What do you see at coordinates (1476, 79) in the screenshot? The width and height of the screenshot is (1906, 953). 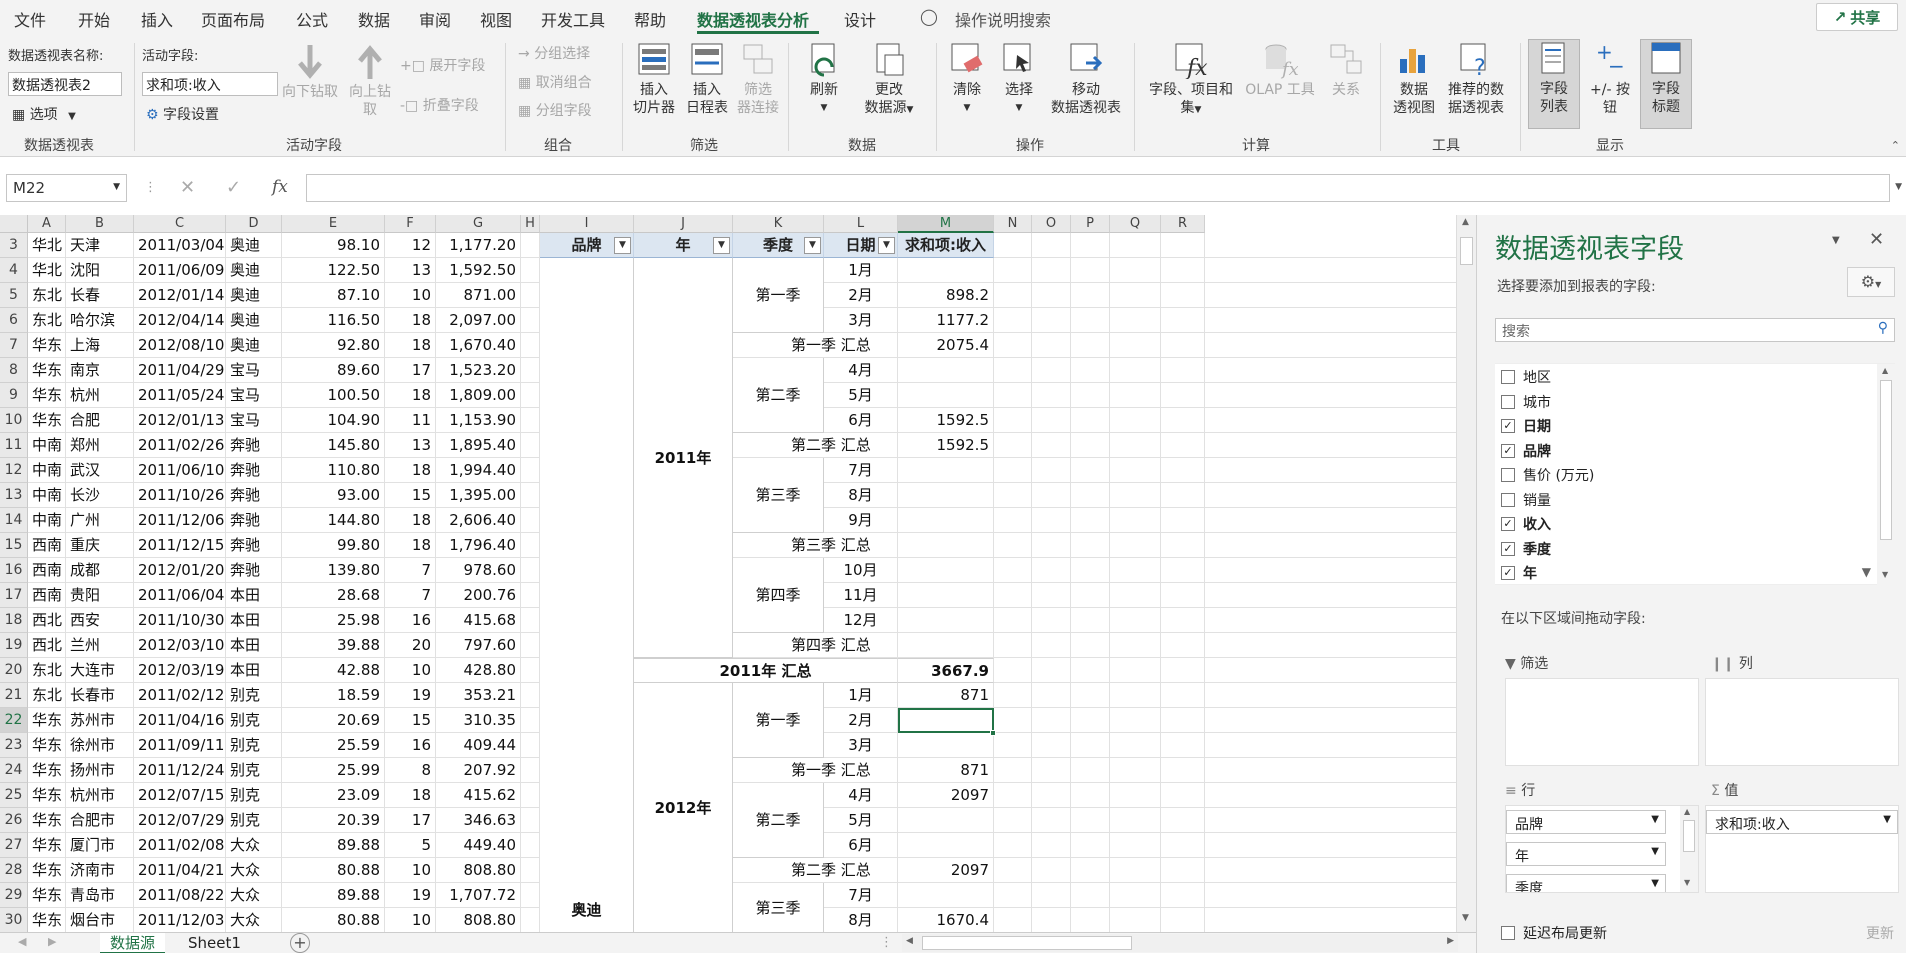 I see `recommended-pivot-button: ? 推荐的数 据透视表` at bounding box center [1476, 79].